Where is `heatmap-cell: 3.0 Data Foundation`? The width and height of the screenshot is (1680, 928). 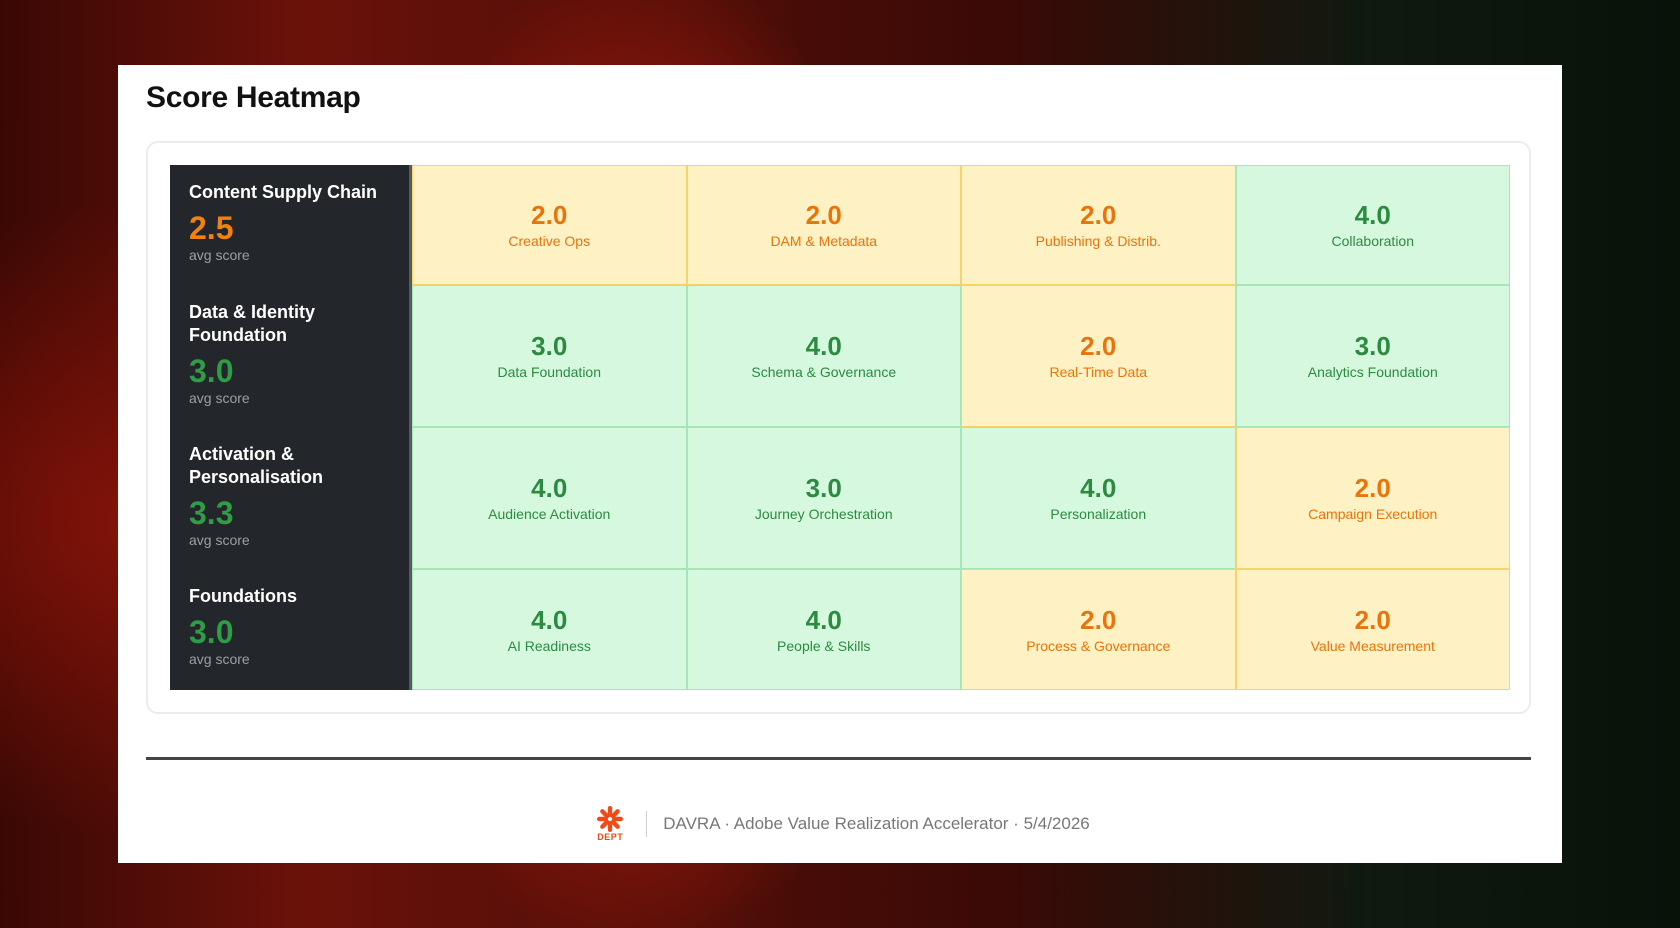
heatmap-cell: 3.0 Data Foundation is located at coordinates (549, 356).